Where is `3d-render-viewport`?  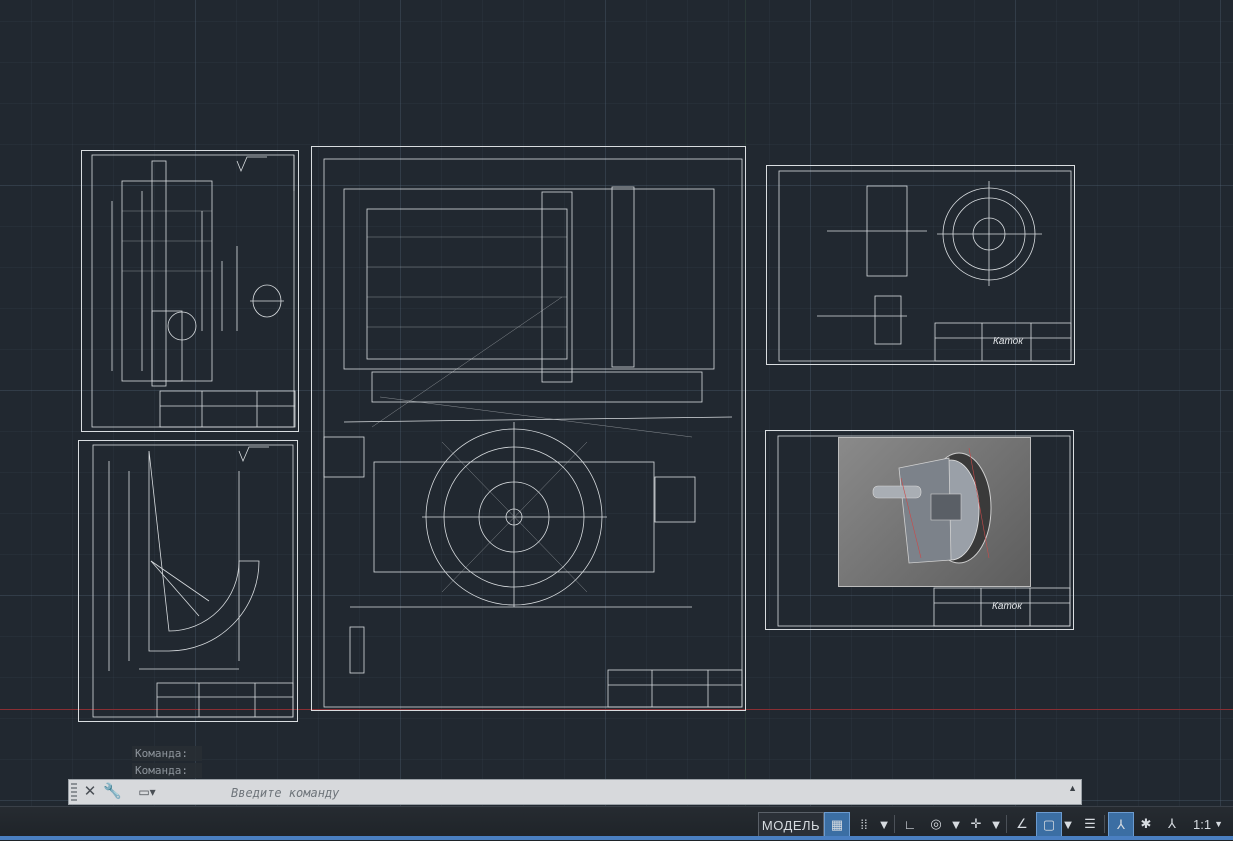
3d-render-viewport is located at coordinates (934, 512).